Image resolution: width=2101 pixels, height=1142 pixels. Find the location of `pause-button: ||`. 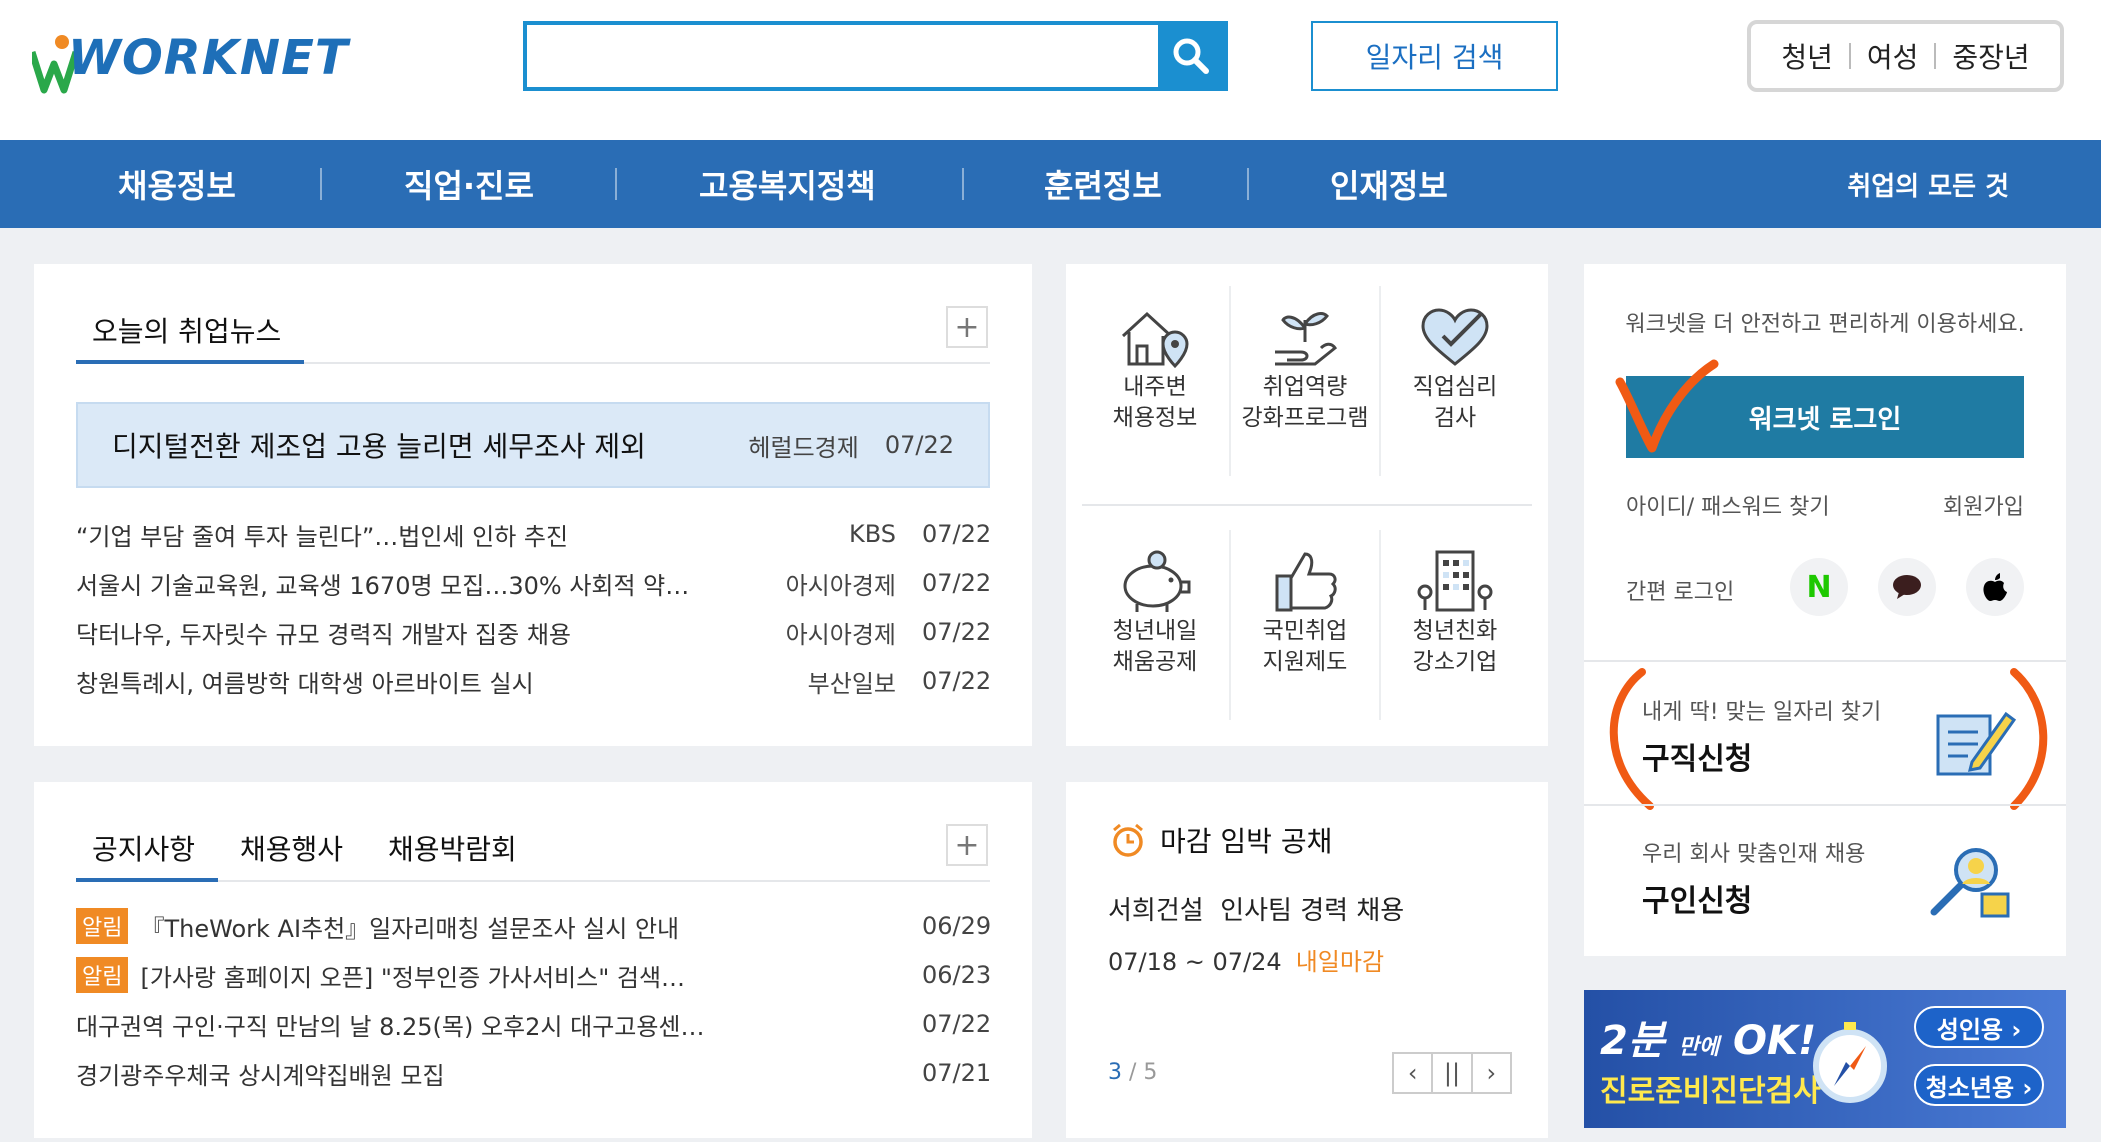

pause-button: || is located at coordinates (1453, 1073).